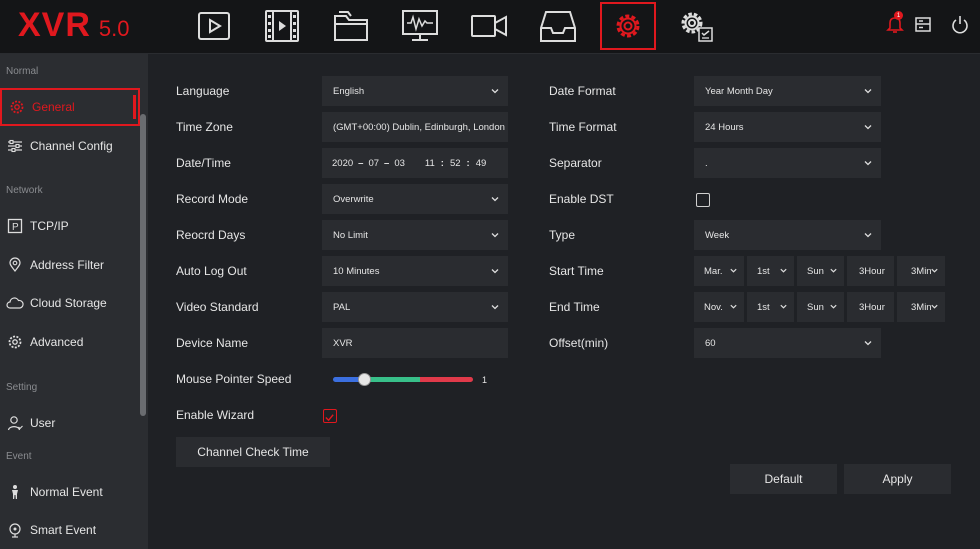 The image size is (980, 549). I want to click on date-format-select: Year Month Day, so click(787, 91).